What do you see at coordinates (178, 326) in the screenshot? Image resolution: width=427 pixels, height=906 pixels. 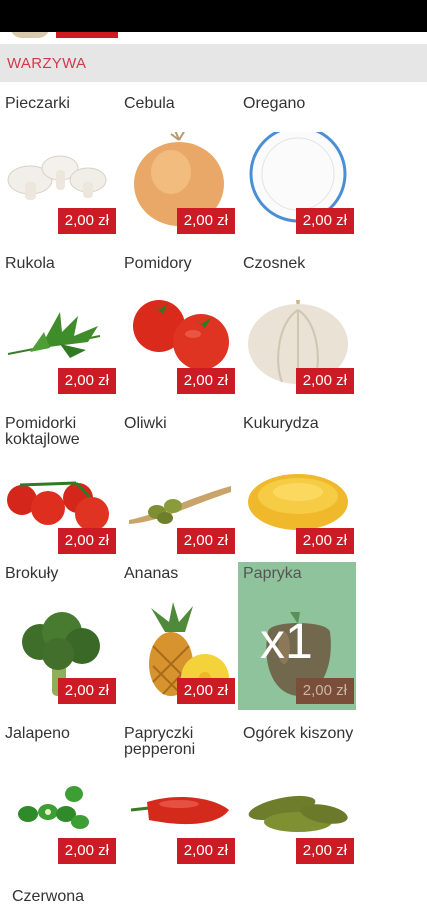 I see `product-tile: Pomidory 2,00 zł` at bounding box center [178, 326].